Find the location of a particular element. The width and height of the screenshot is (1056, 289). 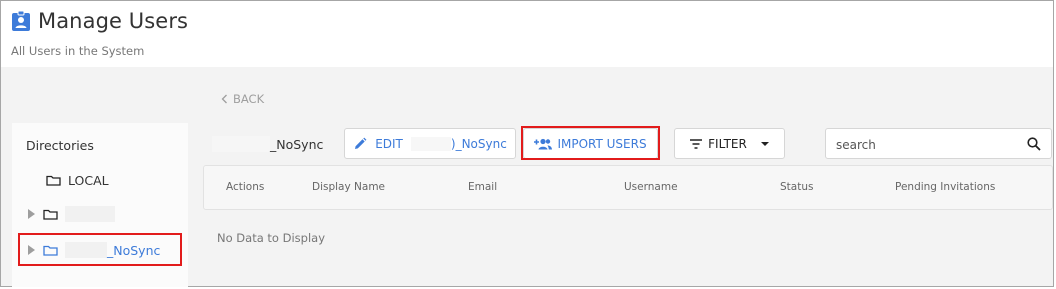

directory-item-local: LOCAL is located at coordinates (77, 180).